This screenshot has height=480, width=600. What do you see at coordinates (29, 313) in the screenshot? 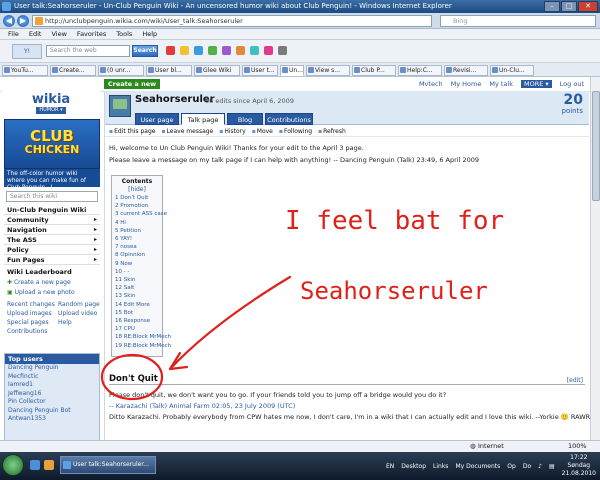
I see `tool-upload-images: Upload images` at bounding box center [29, 313].